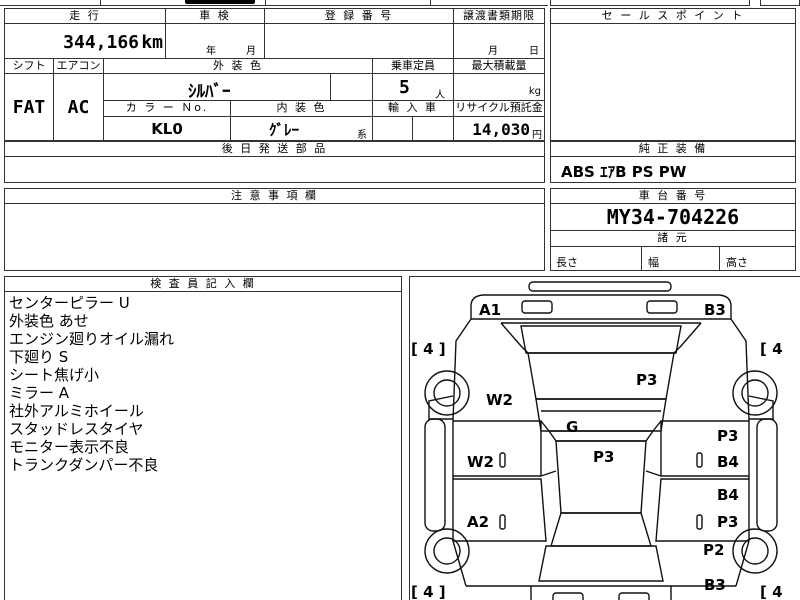 Image resolution: width=800 pixels, height=600 pixels. What do you see at coordinates (673, 217) in the screenshot?
I see `chassis-value: MY34-704226` at bounding box center [673, 217].